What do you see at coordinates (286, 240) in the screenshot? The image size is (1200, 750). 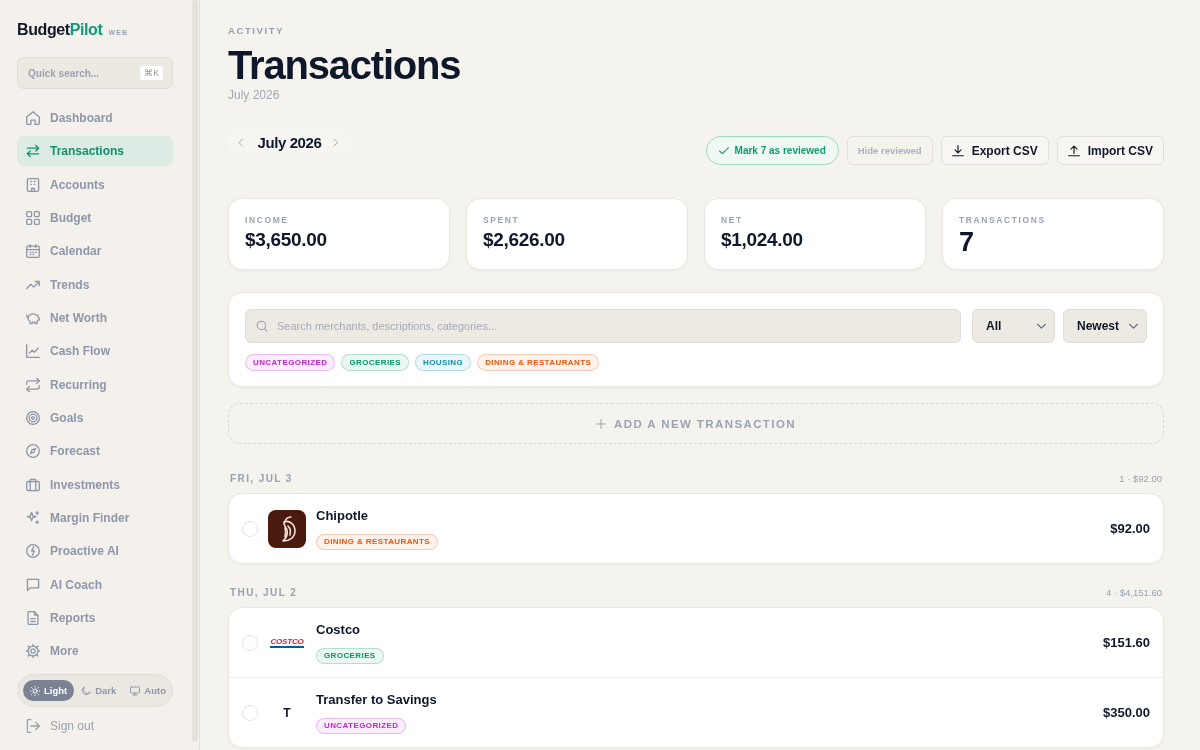 I see `stat-value: $3,650.00` at bounding box center [286, 240].